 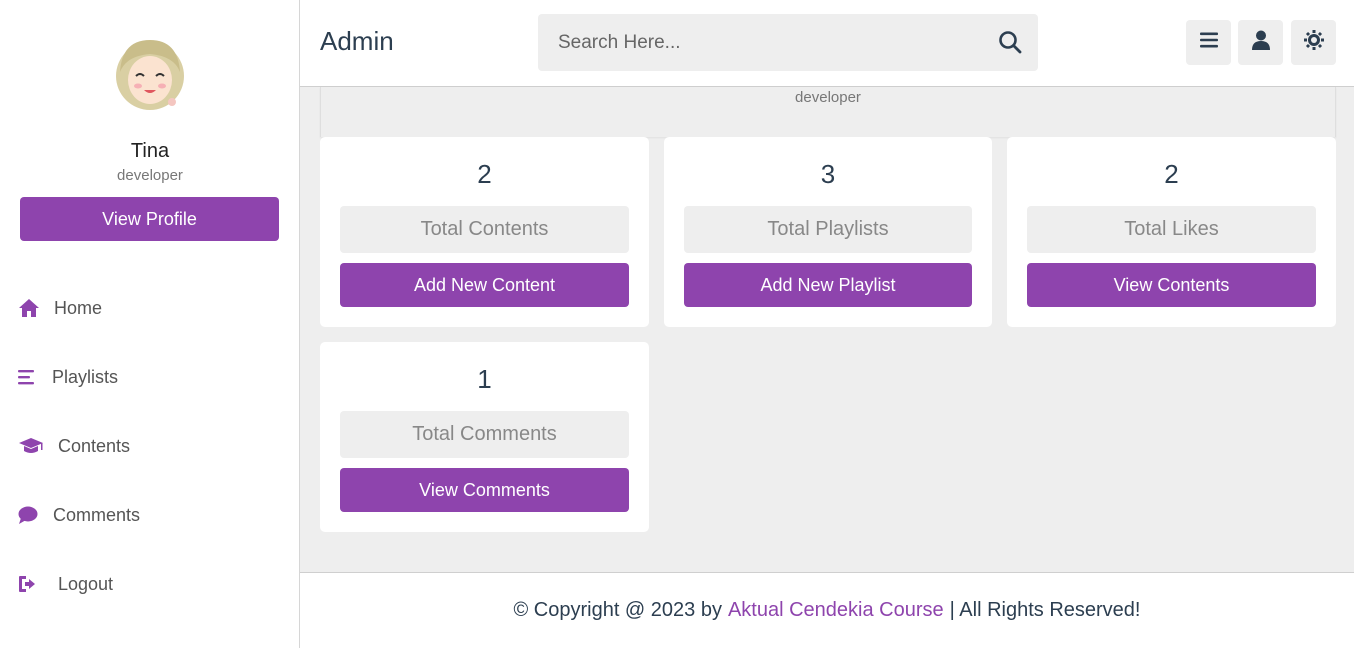 I want to click on search-box, so click(x=788, y=42).